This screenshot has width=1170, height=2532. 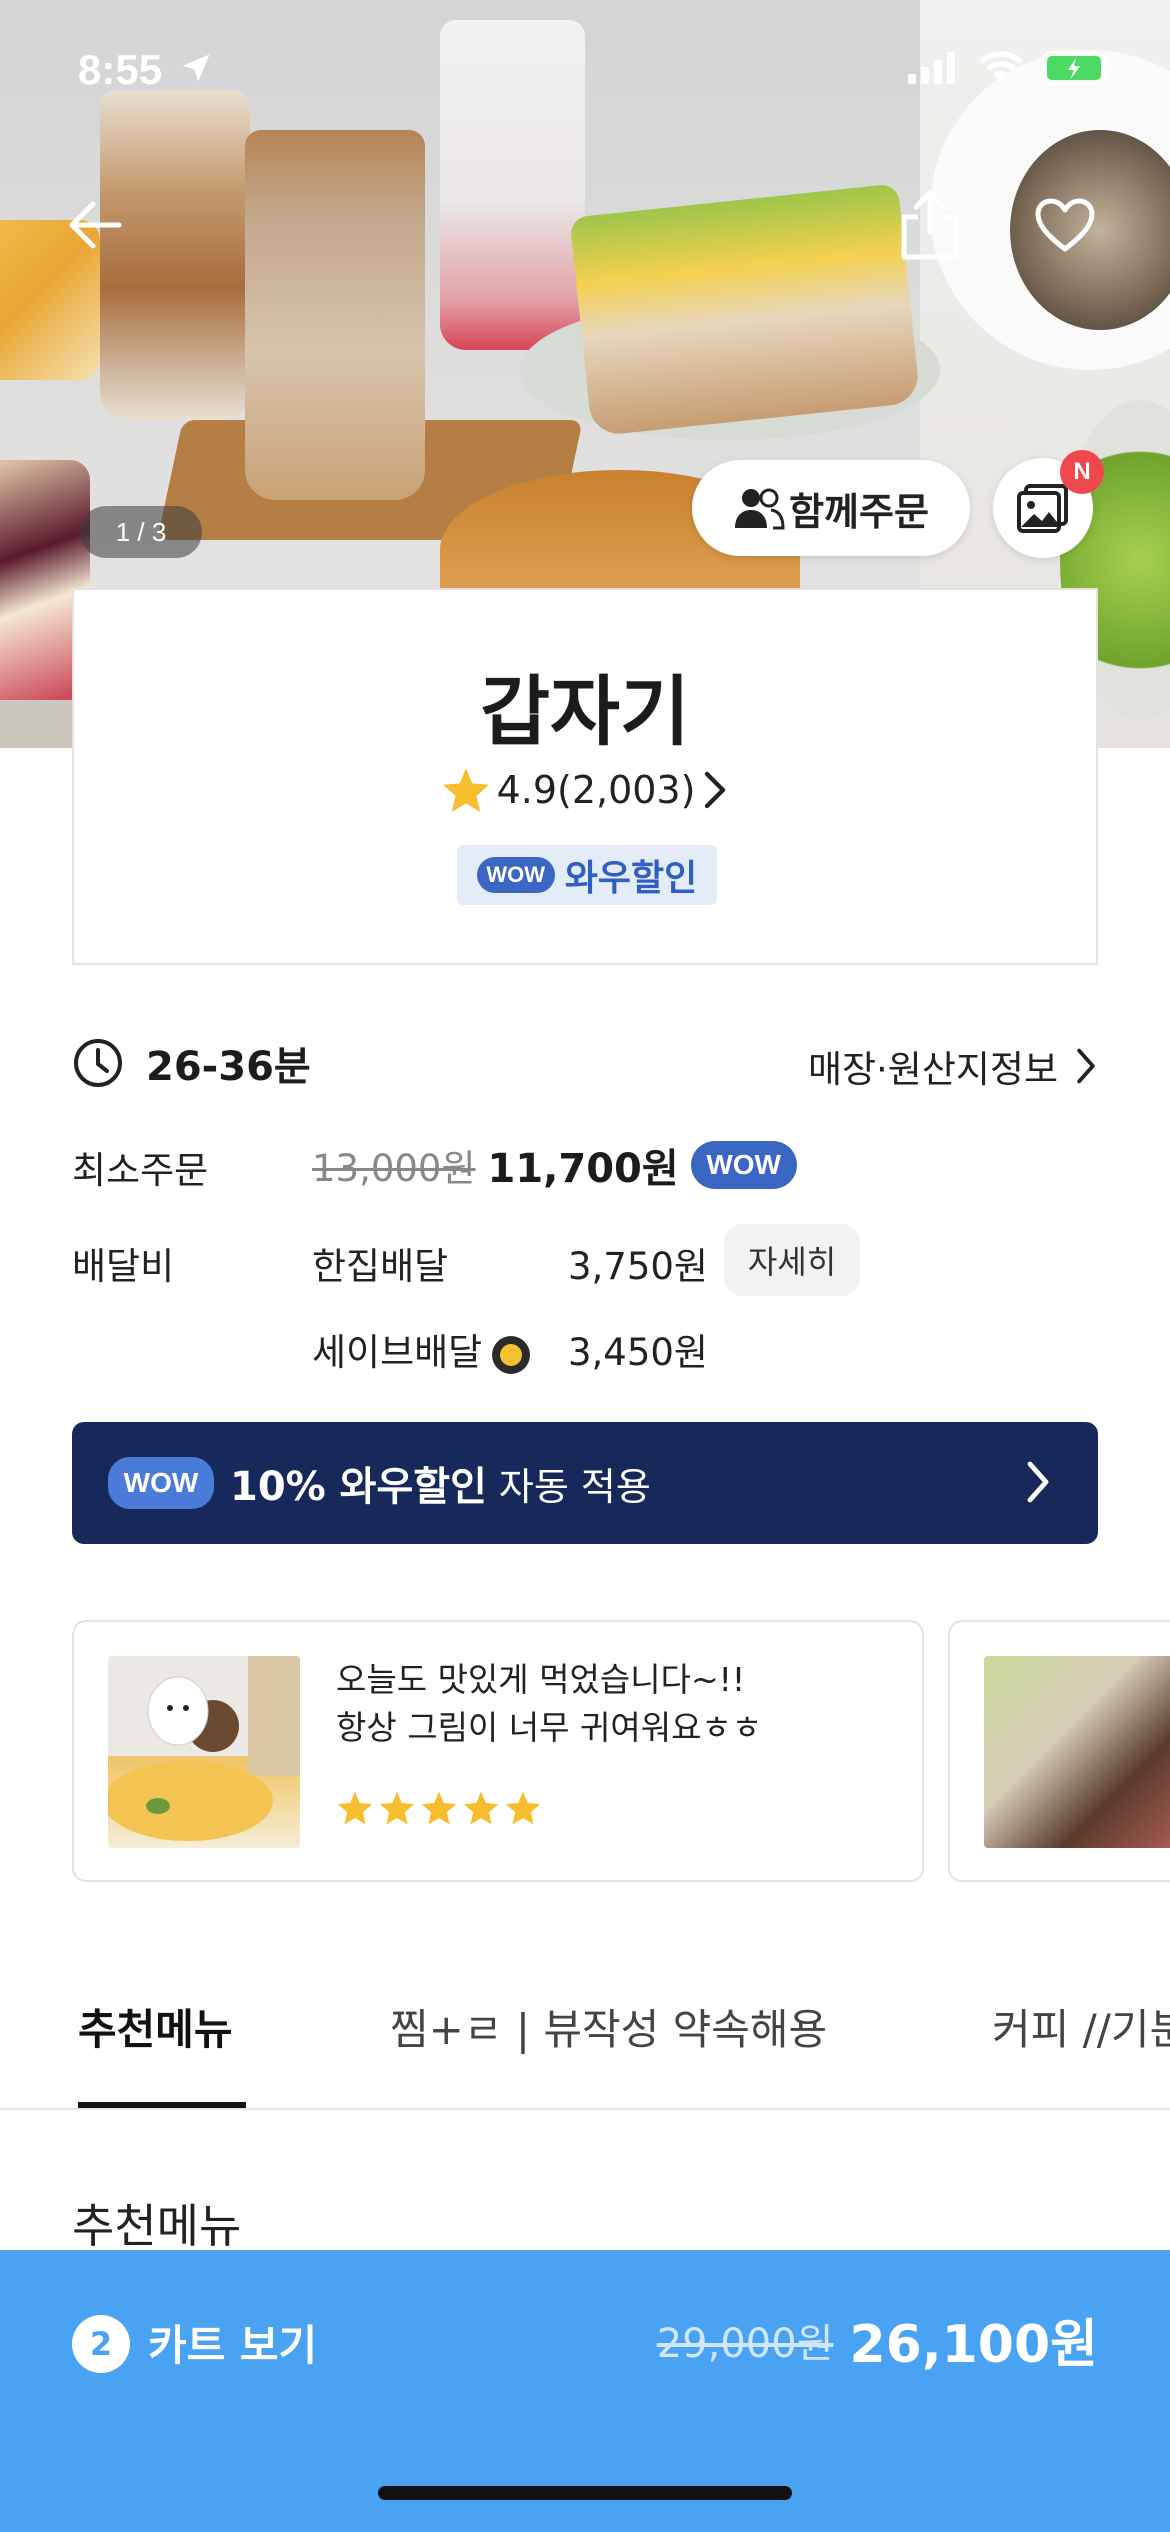 What do you see at coordinates (745, 2343) in the screenshot?
I see `cart-original-total: 29,000원` at bounding box center [745, 2343].